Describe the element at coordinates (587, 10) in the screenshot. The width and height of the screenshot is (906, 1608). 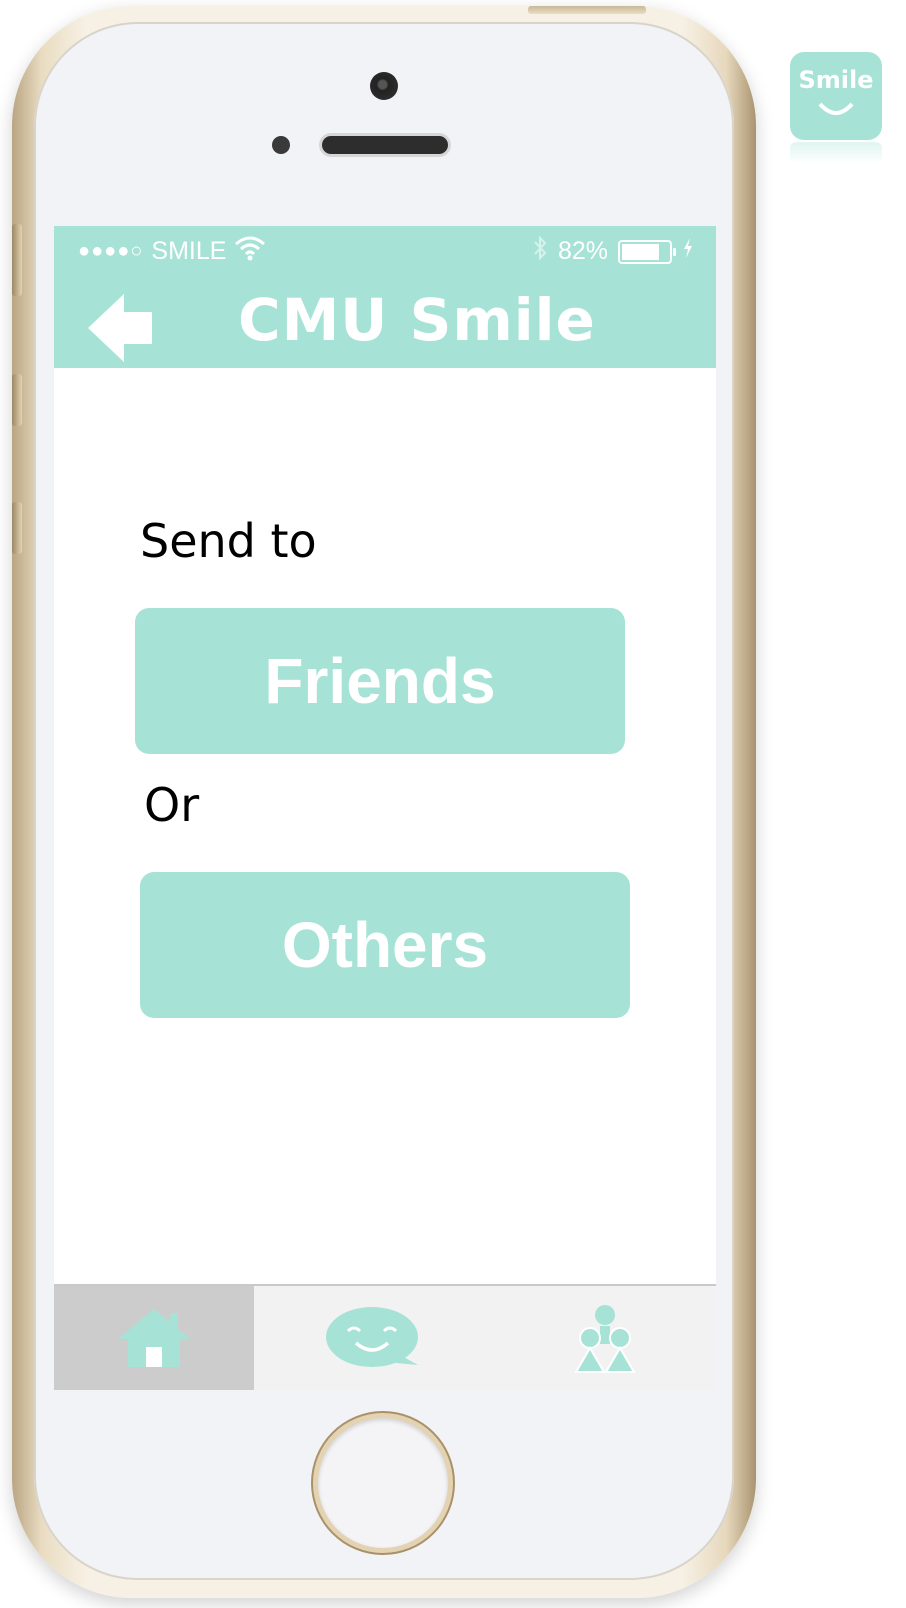
I see `power-button` at that location.